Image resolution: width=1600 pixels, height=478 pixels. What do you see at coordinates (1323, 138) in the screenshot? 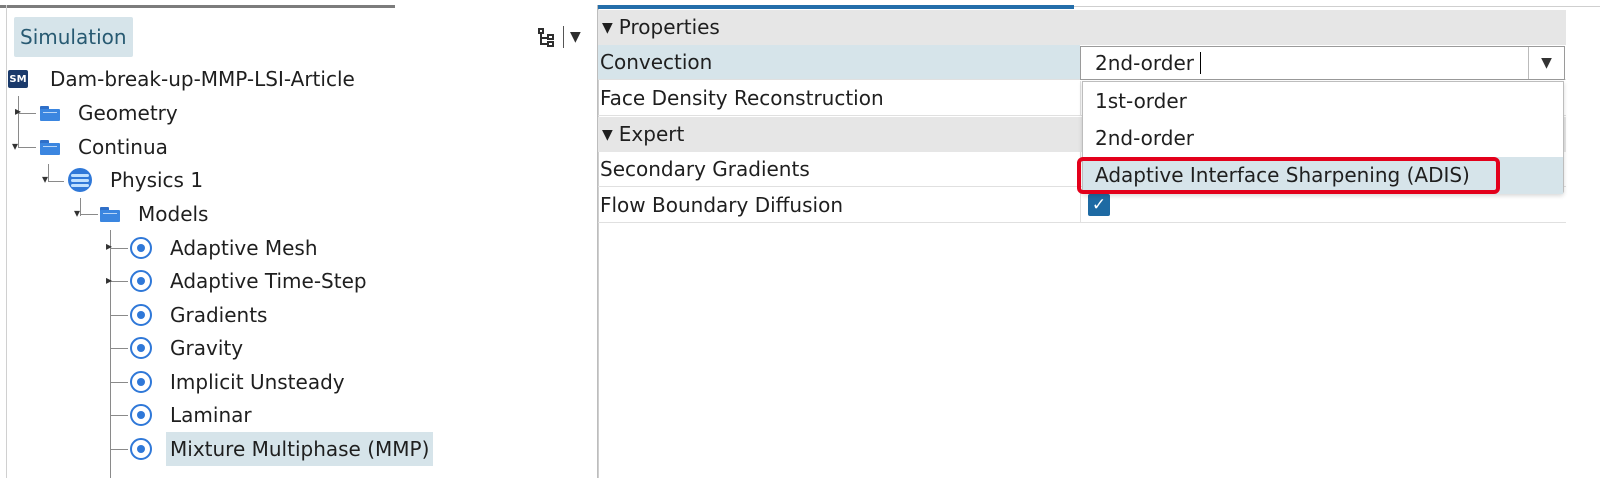
I see `dropdown-option-2nd-order: 2nd-order` at bounding box center [1323, 138].